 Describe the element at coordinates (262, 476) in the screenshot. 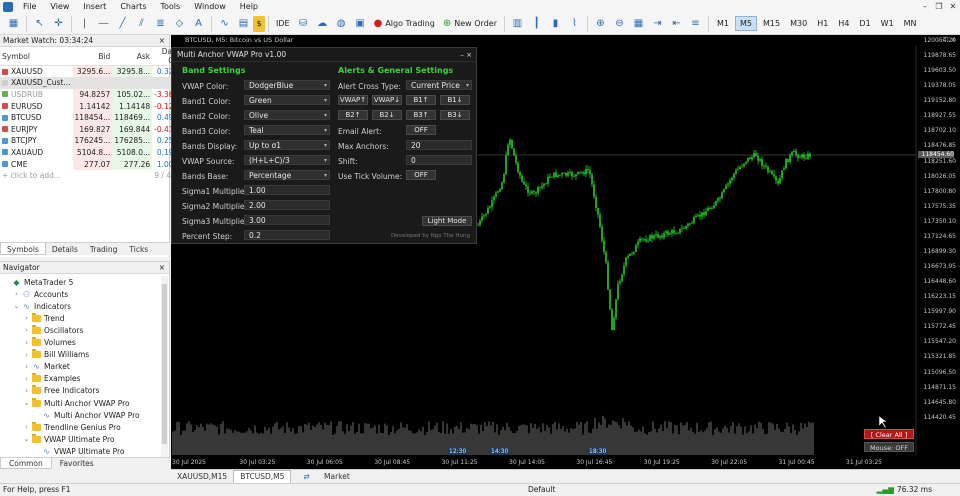

I see `tab-btcusd-m5: BTCUSD,M5` at that location.